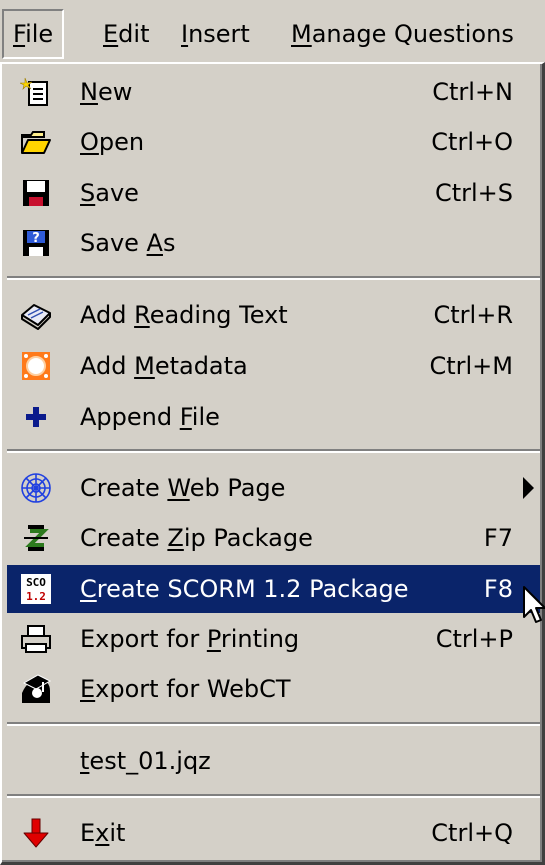 The image size is (545, 865). Describe the element at coordinates (472, 833) in the screenshot. I see `shortcut: Ctrl+Q` at that location.